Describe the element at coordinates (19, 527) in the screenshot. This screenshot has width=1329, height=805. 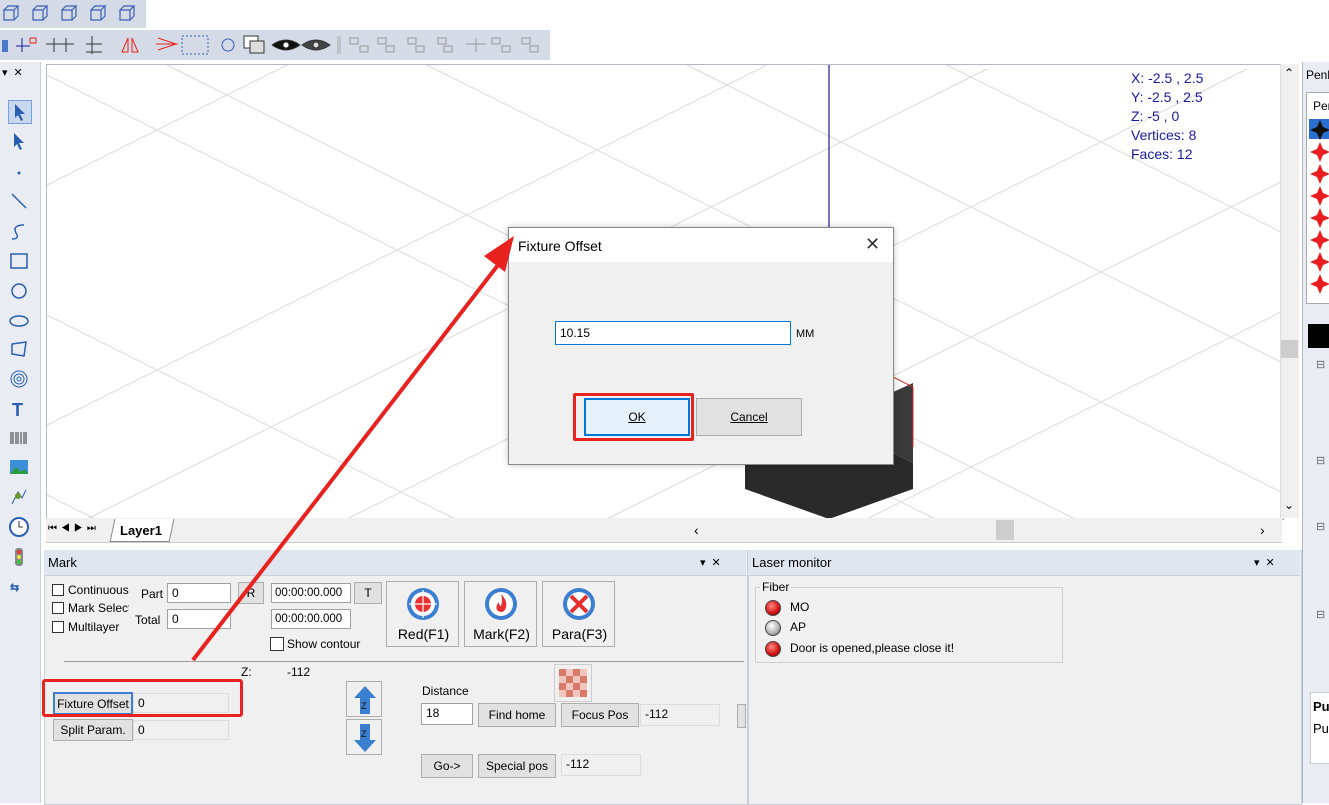
I see `clock-icon` at that location.